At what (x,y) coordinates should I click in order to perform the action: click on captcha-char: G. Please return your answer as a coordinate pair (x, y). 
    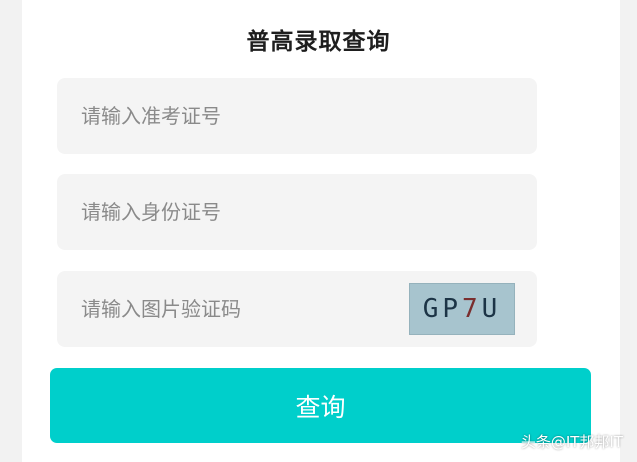
    Looking at the image, I should click on (432, 309).